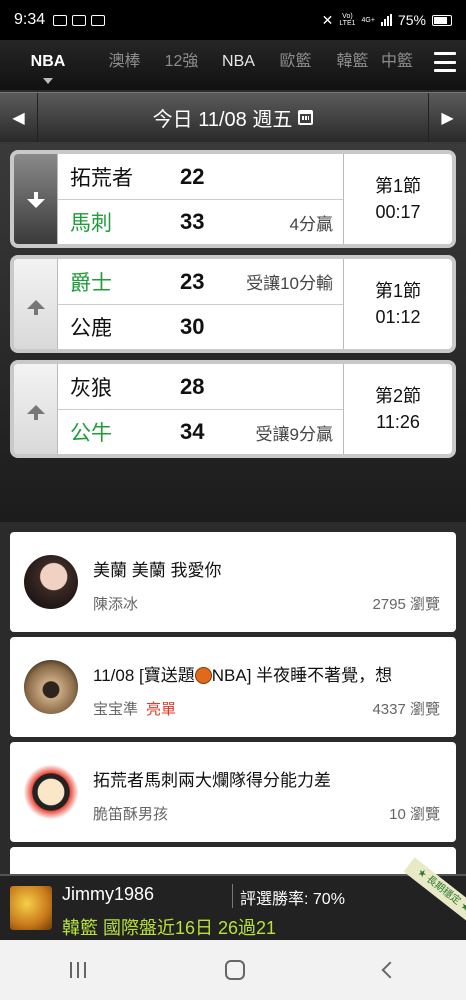 The width and height of the screenshot is (466, 1000). I want to click on team-row: 公鹿 30, so click(200, 326).